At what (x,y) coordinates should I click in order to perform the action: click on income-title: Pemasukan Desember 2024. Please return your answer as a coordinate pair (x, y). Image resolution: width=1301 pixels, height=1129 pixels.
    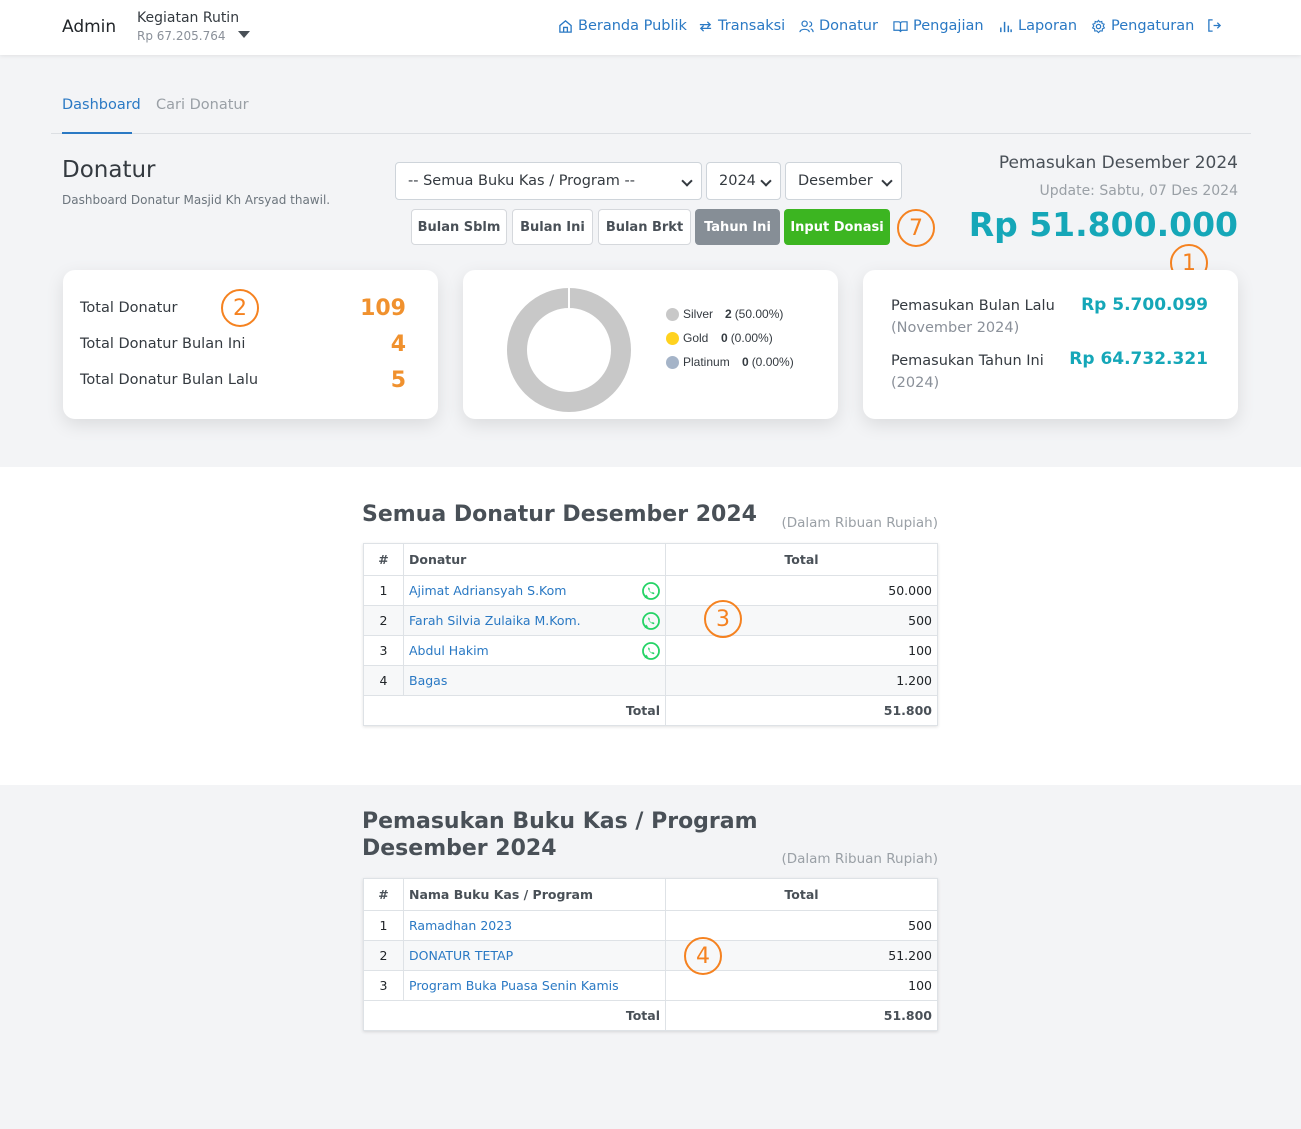
    Looking at the image, I should click on (1118, 163).